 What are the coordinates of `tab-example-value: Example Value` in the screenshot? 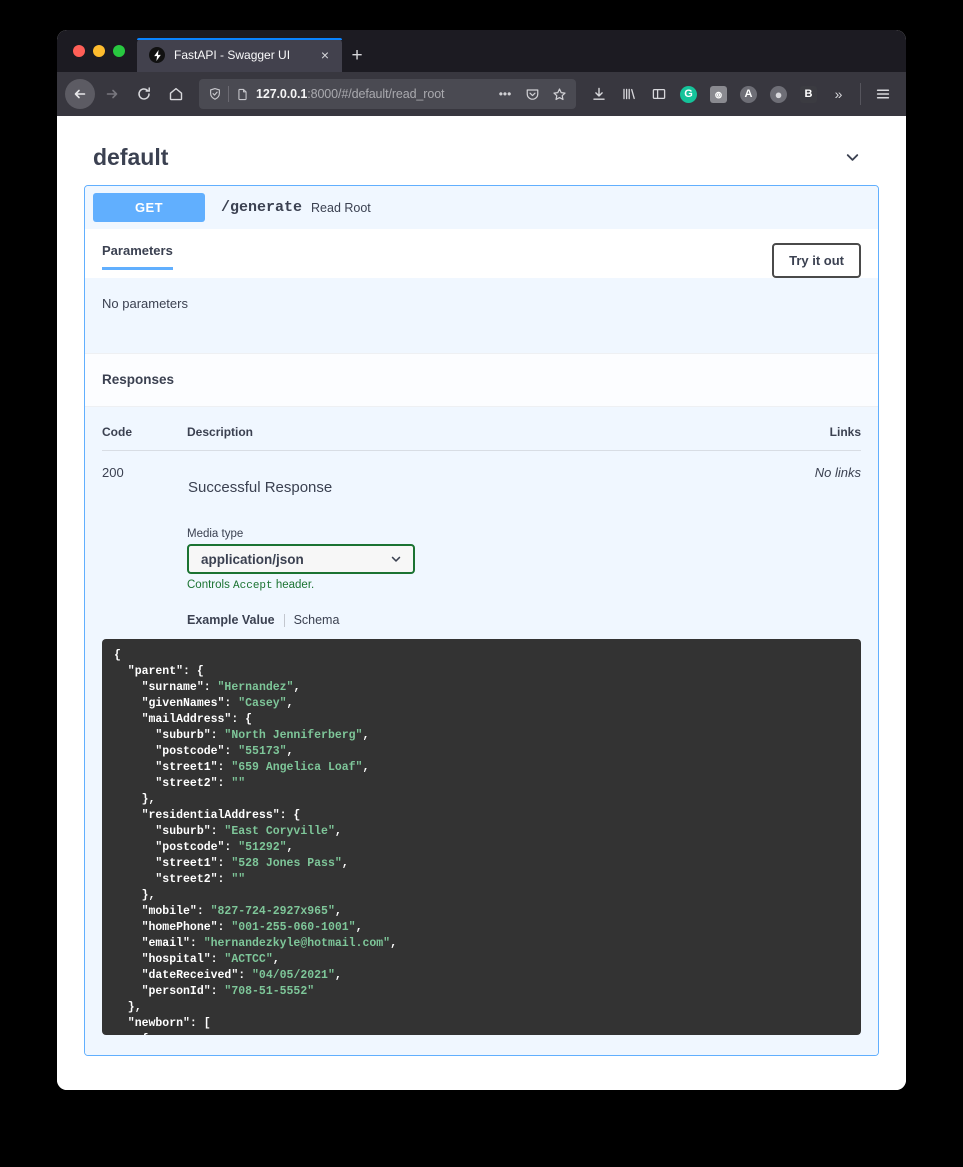 It's located at (231, 620).